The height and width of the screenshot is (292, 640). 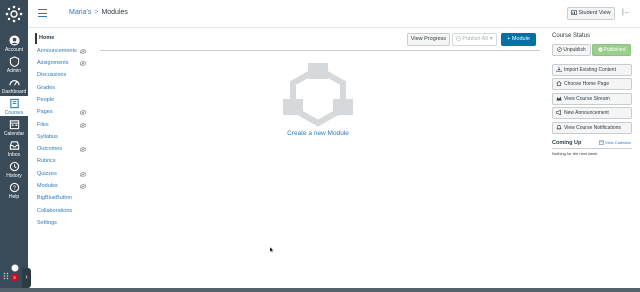 I want to click on global-nav-dashboard: Dashboard, so click(x=14, y=86).